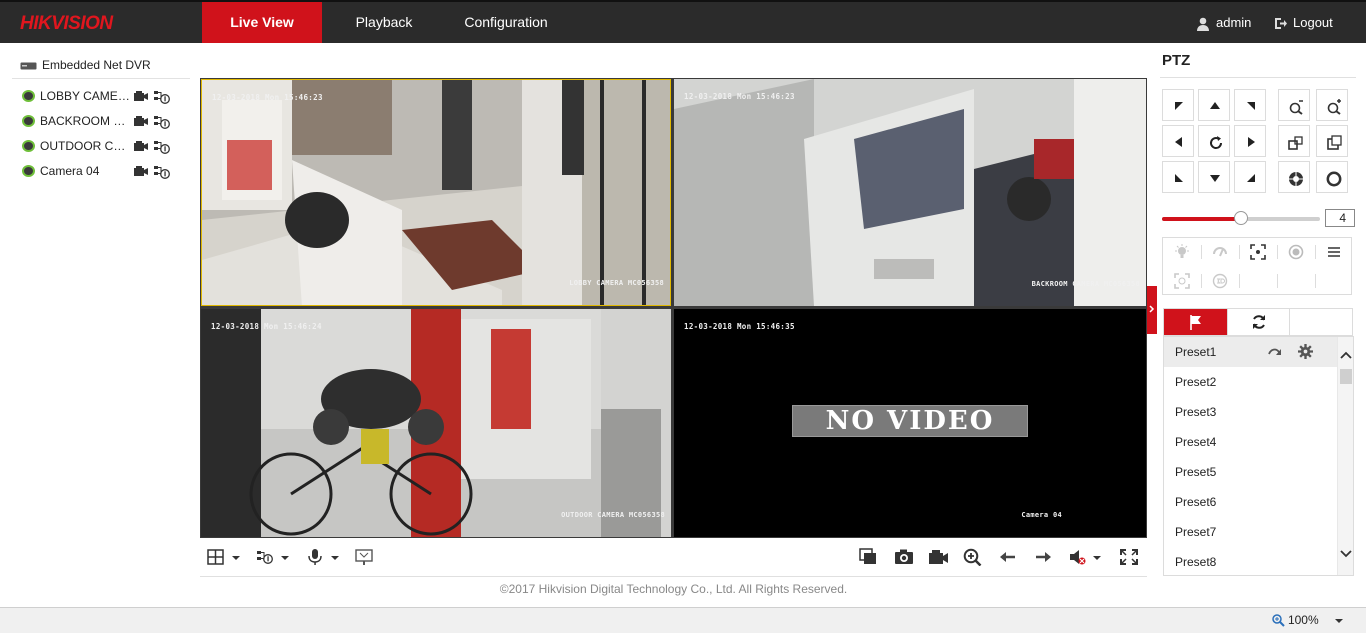  Describe the element at coordinates (1251, 352) in the screenshot. I see `preset-item: Preset1` at that location.